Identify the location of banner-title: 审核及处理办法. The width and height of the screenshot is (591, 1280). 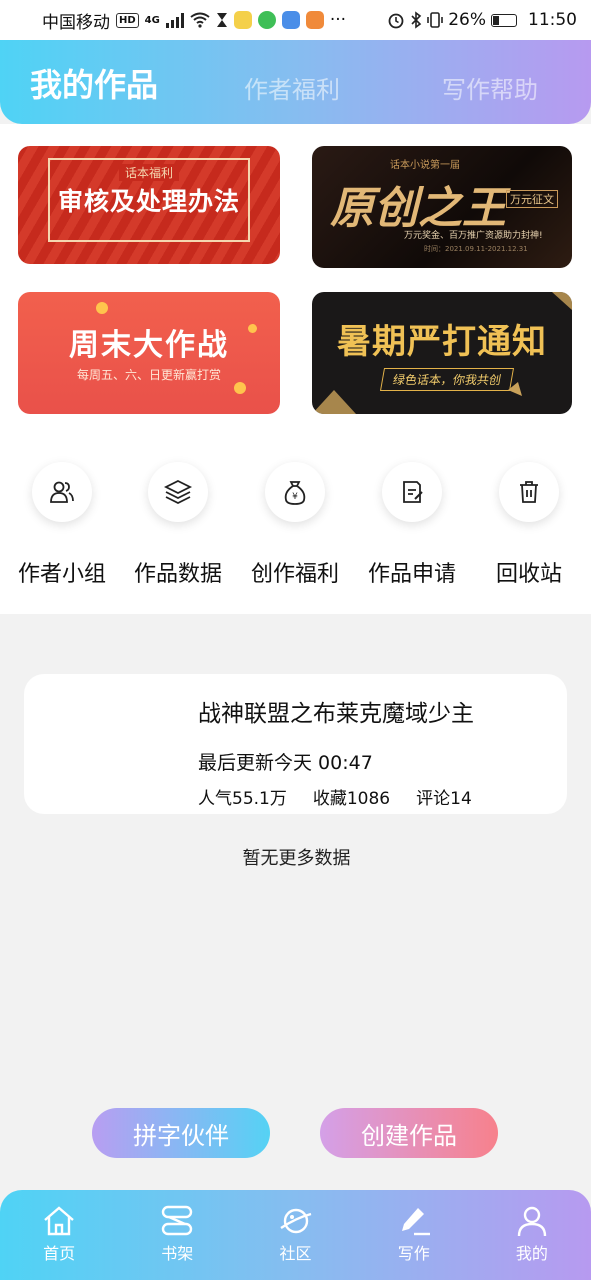
(148, 201).